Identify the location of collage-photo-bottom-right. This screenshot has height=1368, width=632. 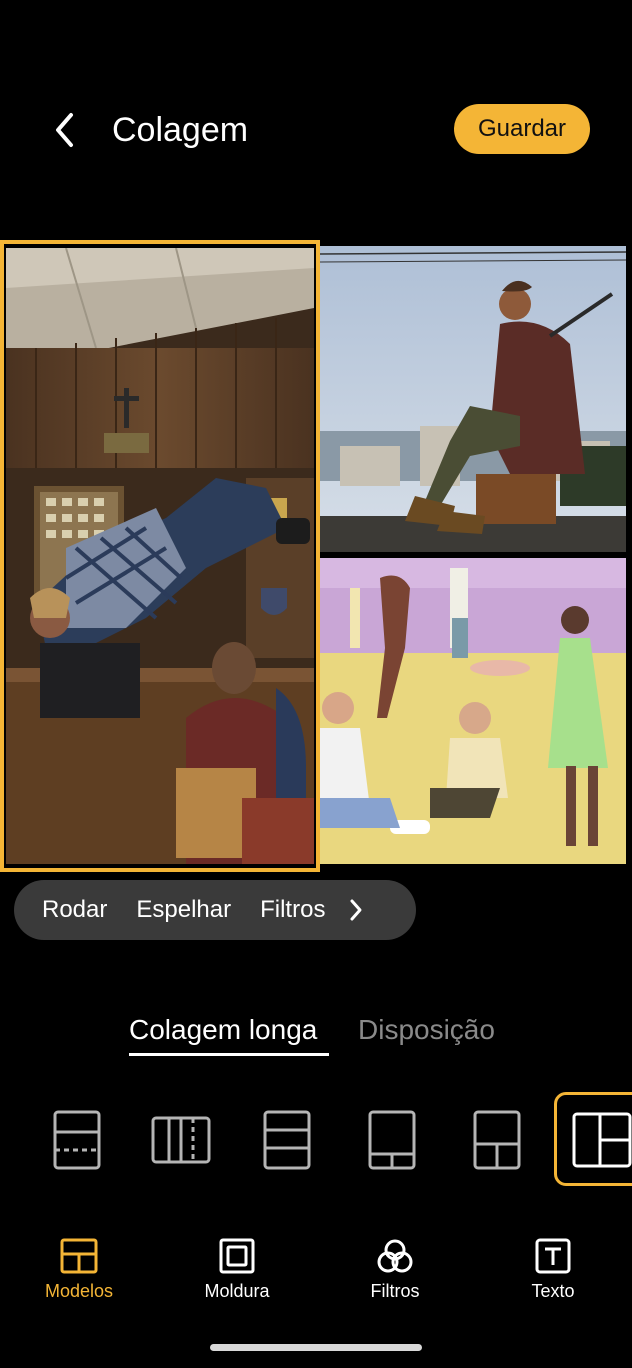
(473, 711).